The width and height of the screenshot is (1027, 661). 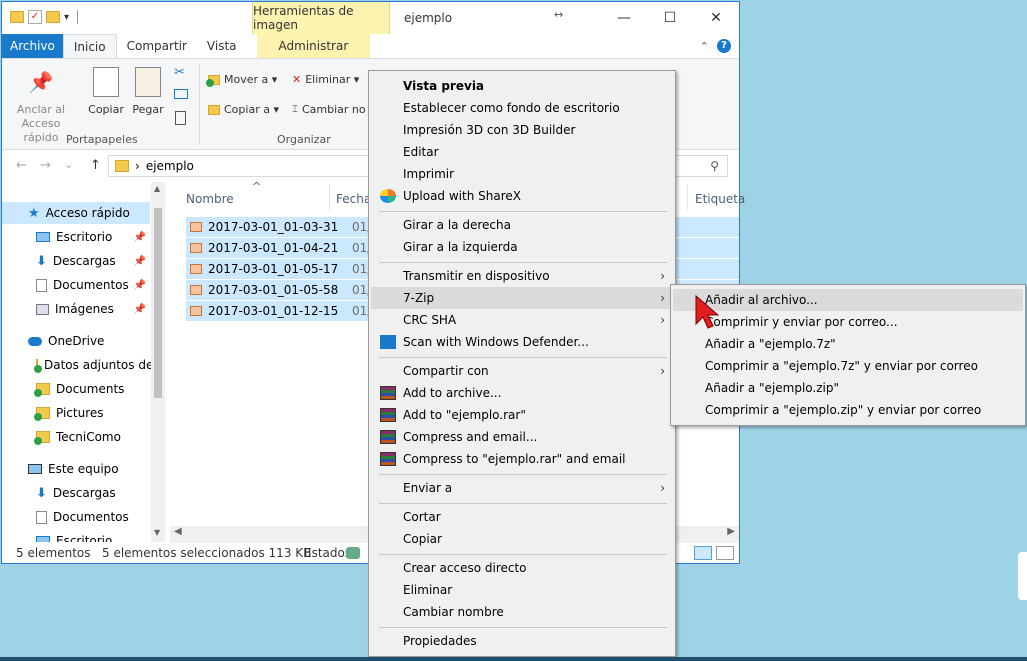 I want to click on nav-item-acceso-rapido: ★ Acceso rápido, so click(x=76, y=213).